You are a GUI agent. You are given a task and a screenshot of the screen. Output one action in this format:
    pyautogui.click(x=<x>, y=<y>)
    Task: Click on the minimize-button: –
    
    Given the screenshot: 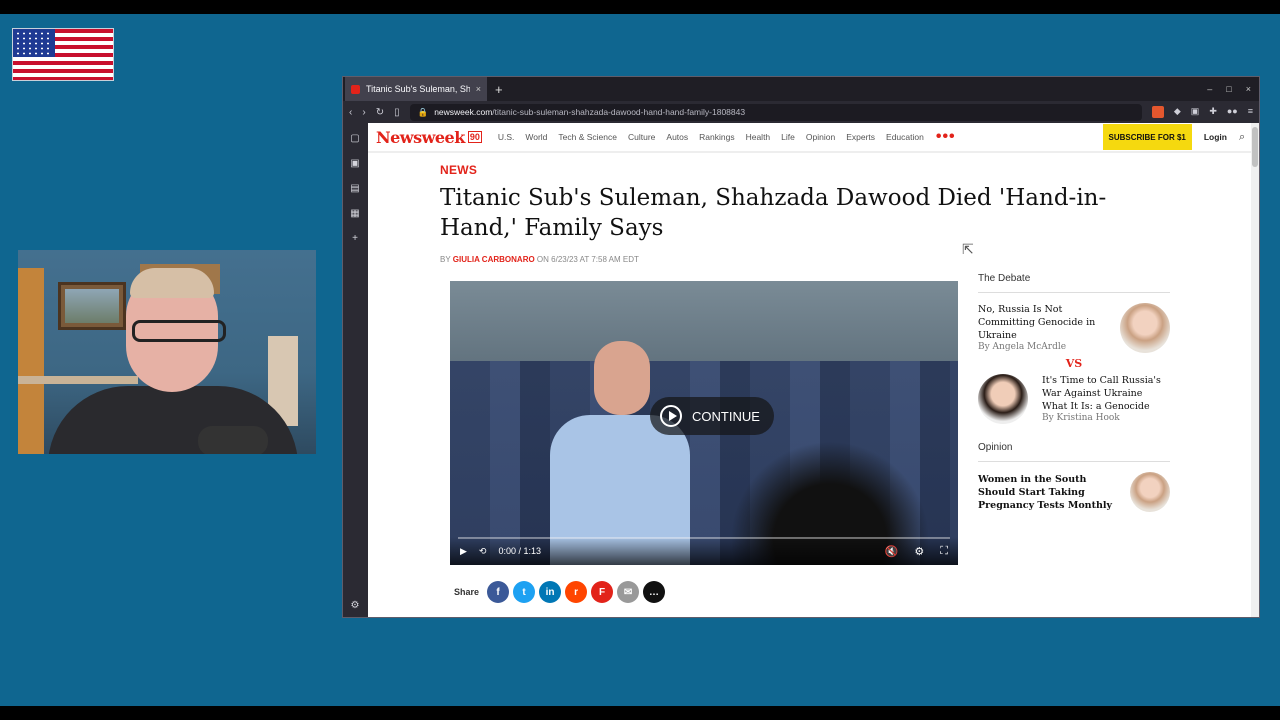 What is the action you would take?
    pyautogui.click(x=1209, y=89)
    